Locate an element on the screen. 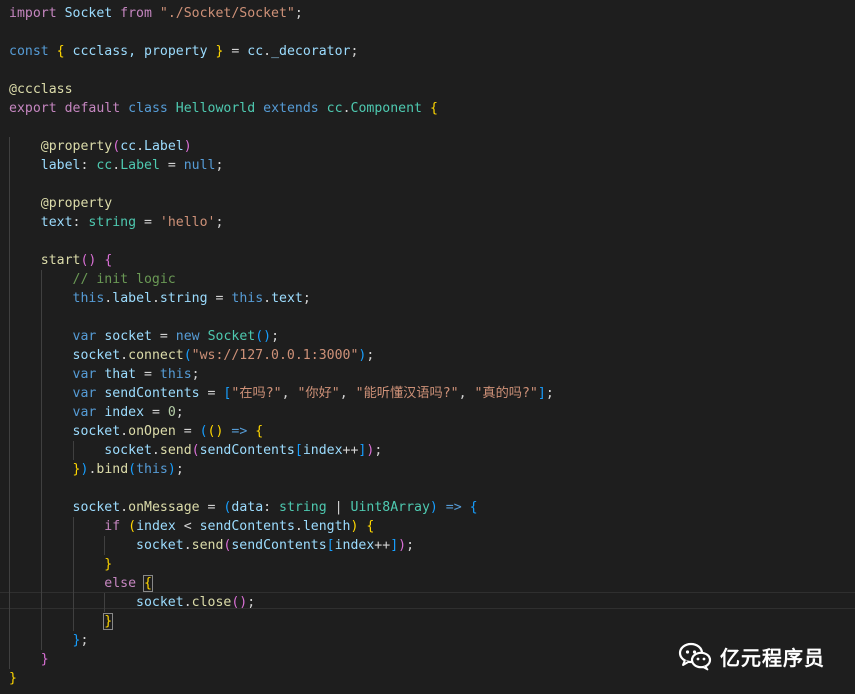 This screenshot has height=694, width=855. code-line: this.label.string = this.text; is located at coordinates (160, 298).